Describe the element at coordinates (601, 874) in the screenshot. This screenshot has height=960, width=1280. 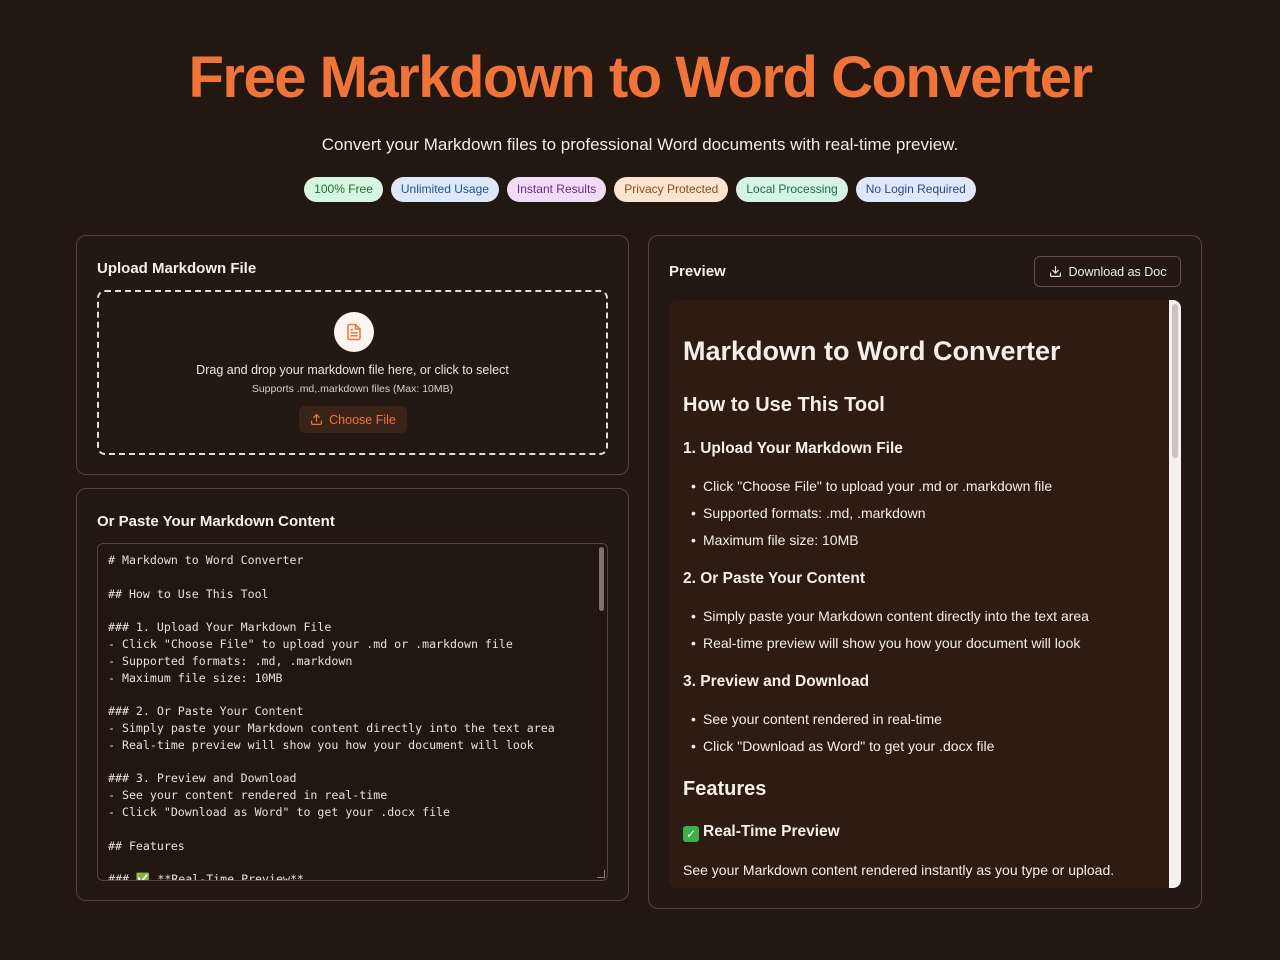
I see `textarea-resize-handle` at that location.